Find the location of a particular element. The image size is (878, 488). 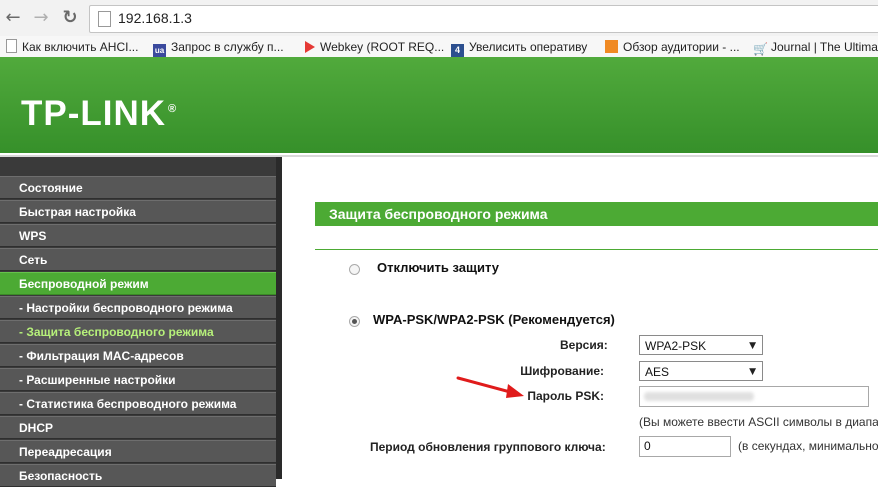

blurred-password is located at coordinates (699, 396).